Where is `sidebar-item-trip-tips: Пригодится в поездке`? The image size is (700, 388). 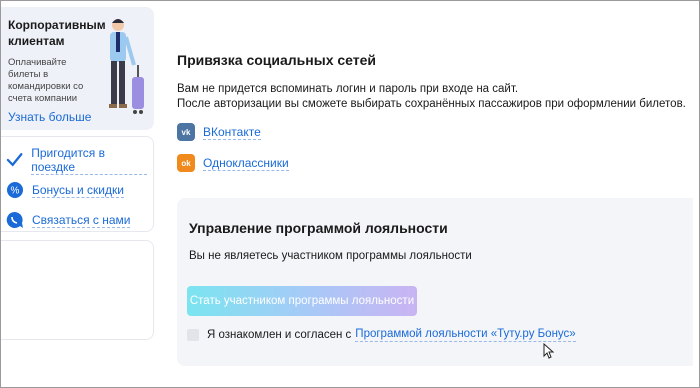 sidebar-item-trip-tips: Пригодится в поездке is located at coordinates (76, 160).